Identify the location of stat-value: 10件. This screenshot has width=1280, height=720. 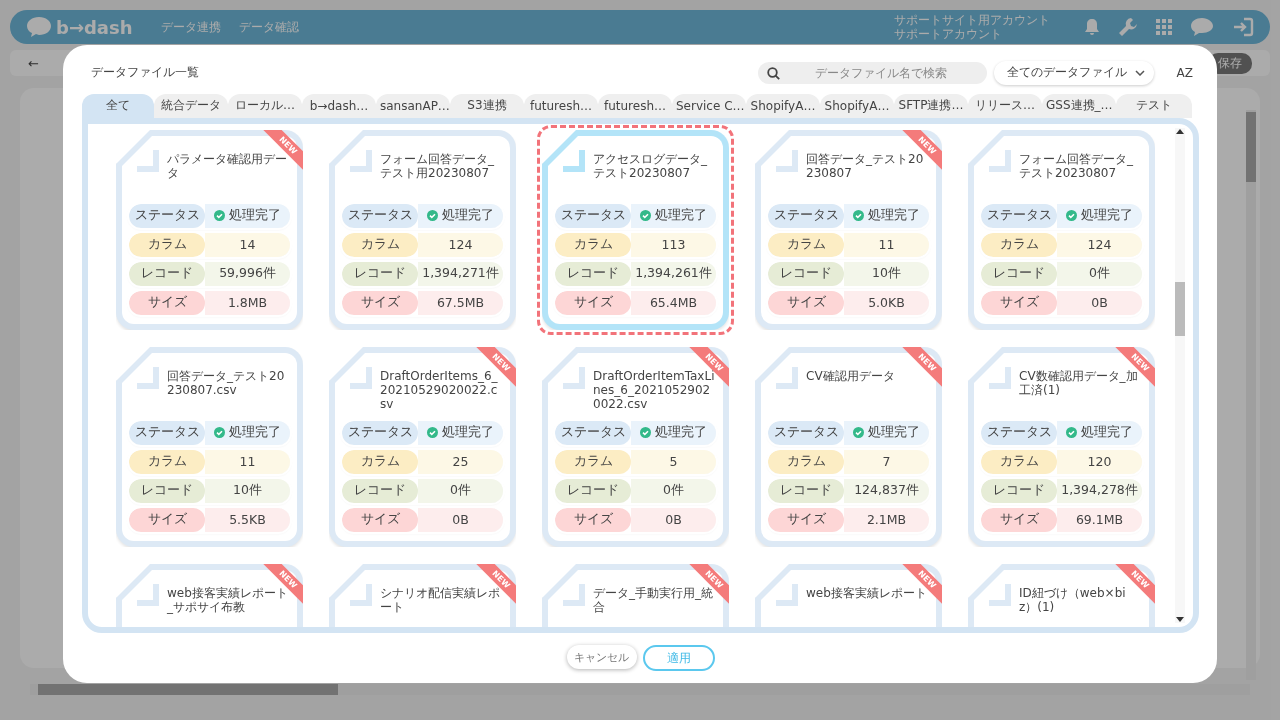
(886, 273).